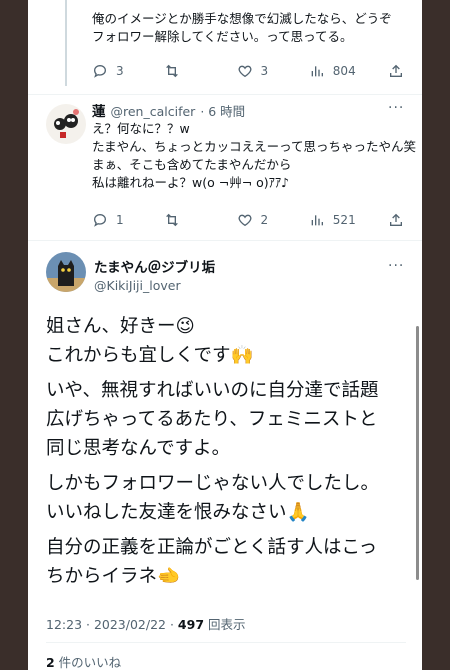  I want to click on avatar-ren-icon, so click(66, 123).